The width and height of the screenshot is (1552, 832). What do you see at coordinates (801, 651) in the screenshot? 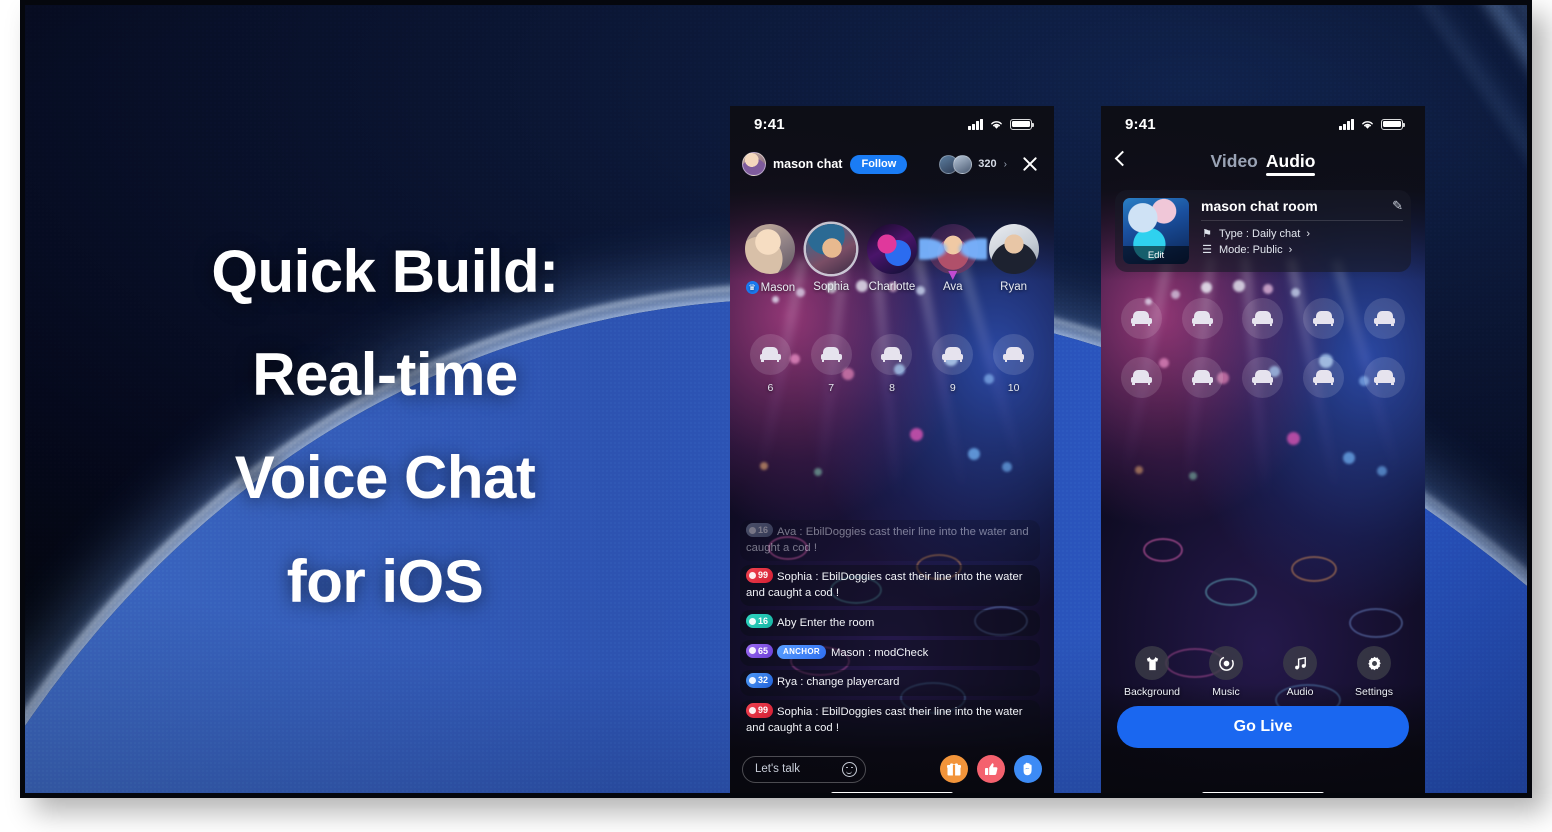
I see `anchor-tag: ANCHOR` at bounding box center [801, 651].